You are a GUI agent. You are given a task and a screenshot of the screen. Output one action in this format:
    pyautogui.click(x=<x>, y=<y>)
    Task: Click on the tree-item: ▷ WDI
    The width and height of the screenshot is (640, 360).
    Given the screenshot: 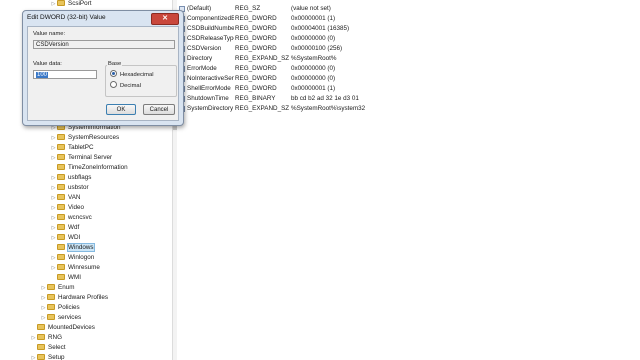 What is the action you would take?
    pyautogui.click(x=65, y=238)
    